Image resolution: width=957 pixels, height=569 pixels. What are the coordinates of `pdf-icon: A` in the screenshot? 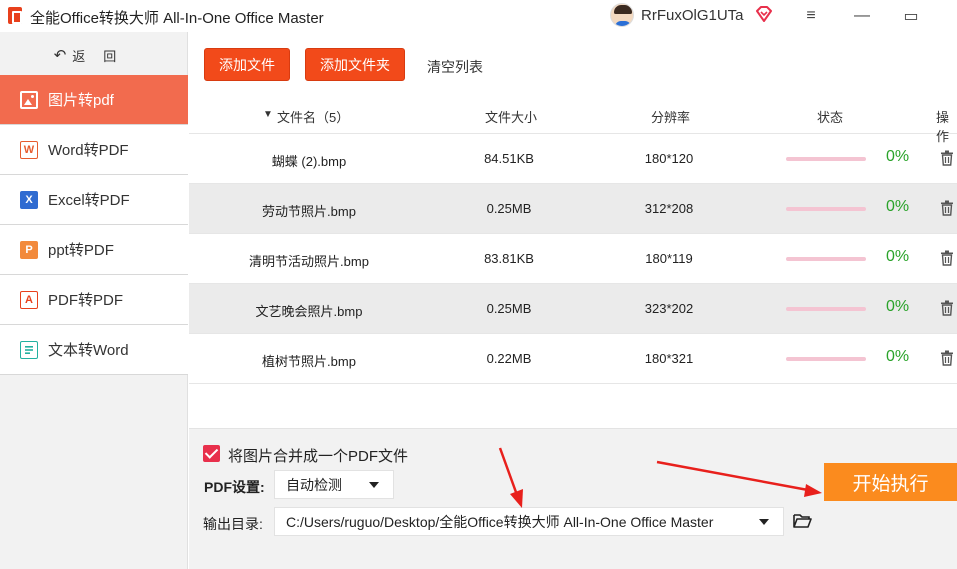 It's located at (29, 299).